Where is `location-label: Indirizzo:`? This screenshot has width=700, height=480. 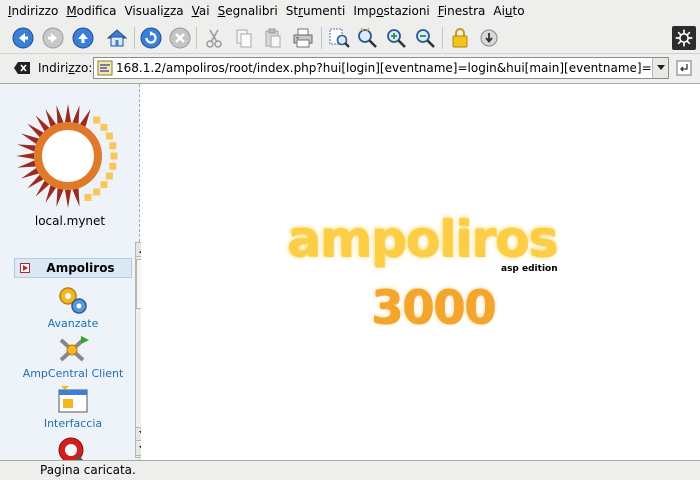
location-label: Indirizzo: is located at coordinates (65, 68).